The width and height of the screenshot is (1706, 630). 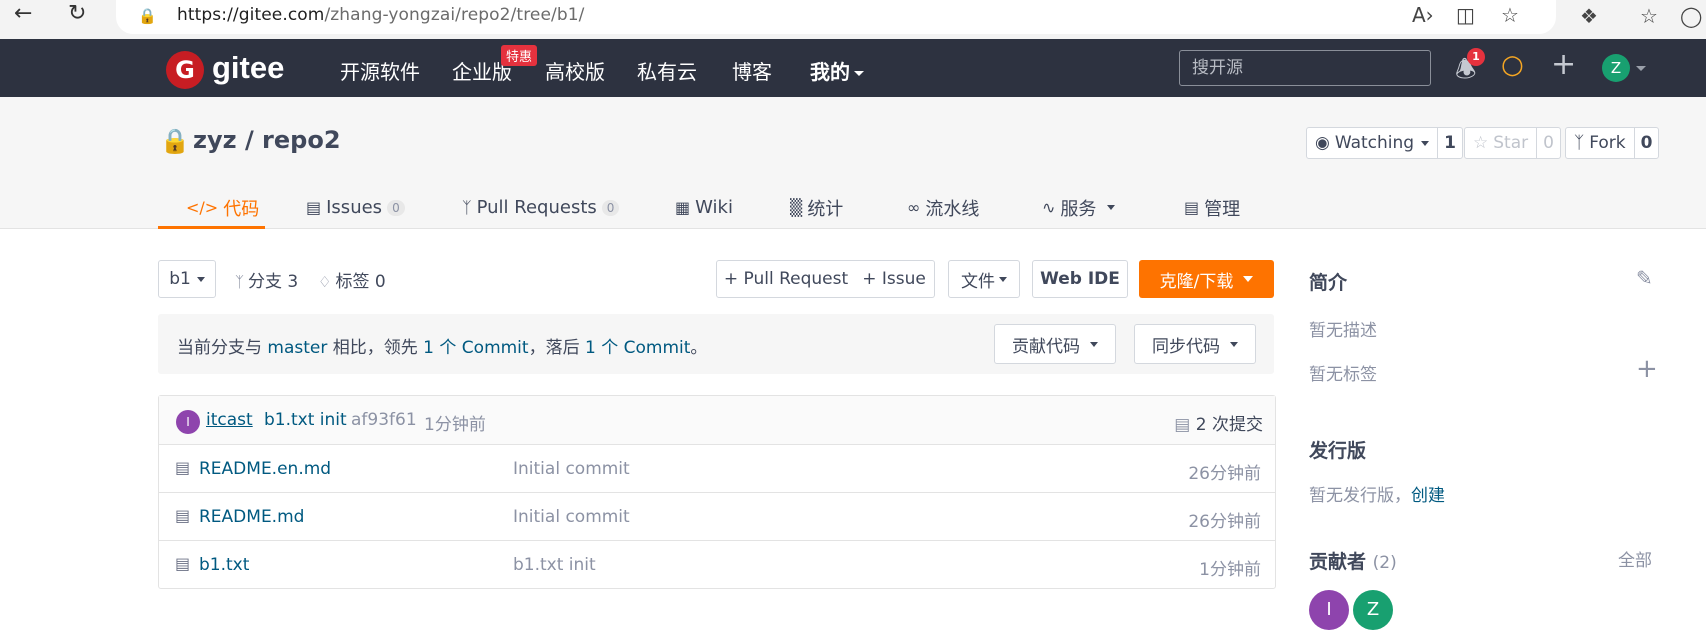 I want to click on menu-blog: 博客, so click(x=752, y=70).